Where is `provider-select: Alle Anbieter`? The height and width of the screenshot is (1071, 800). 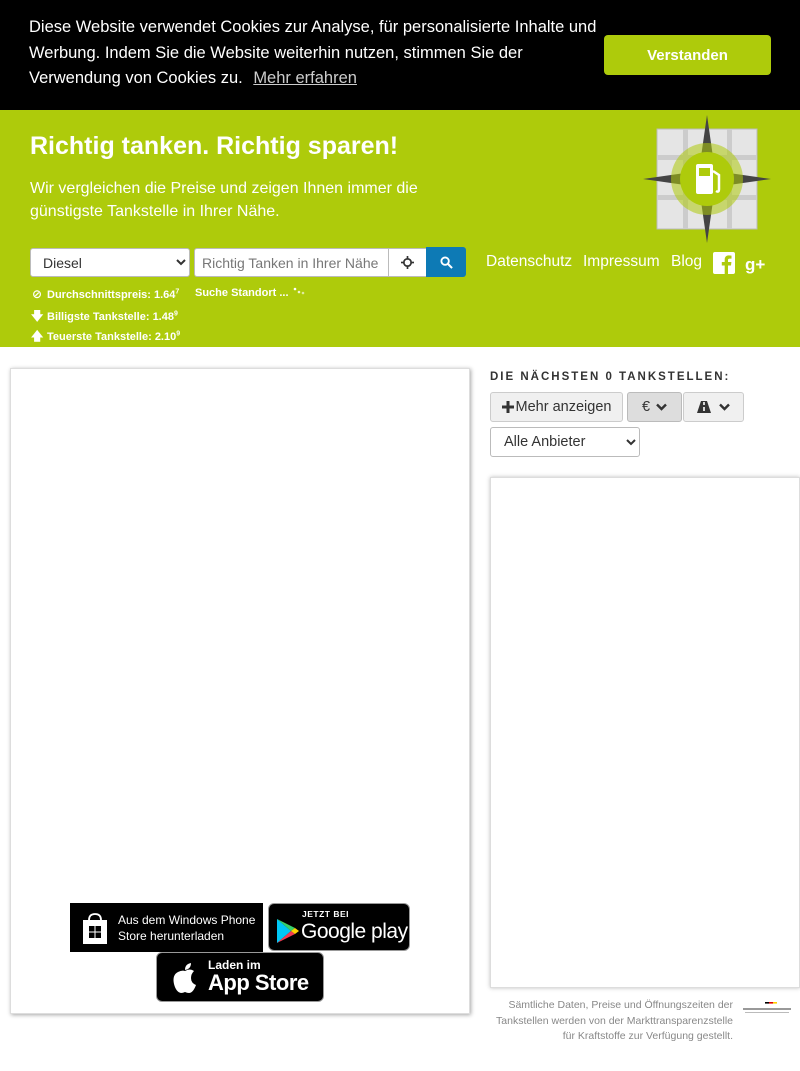
provider-select: Alle Anbieter is located at coordinates (565, 442).